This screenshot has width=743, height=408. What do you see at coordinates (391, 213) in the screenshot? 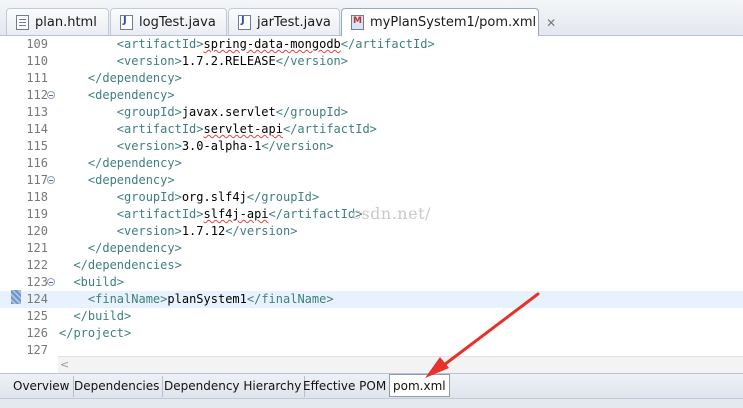
I see `watermark: csdn.net/` at bounding box center [391, 213].